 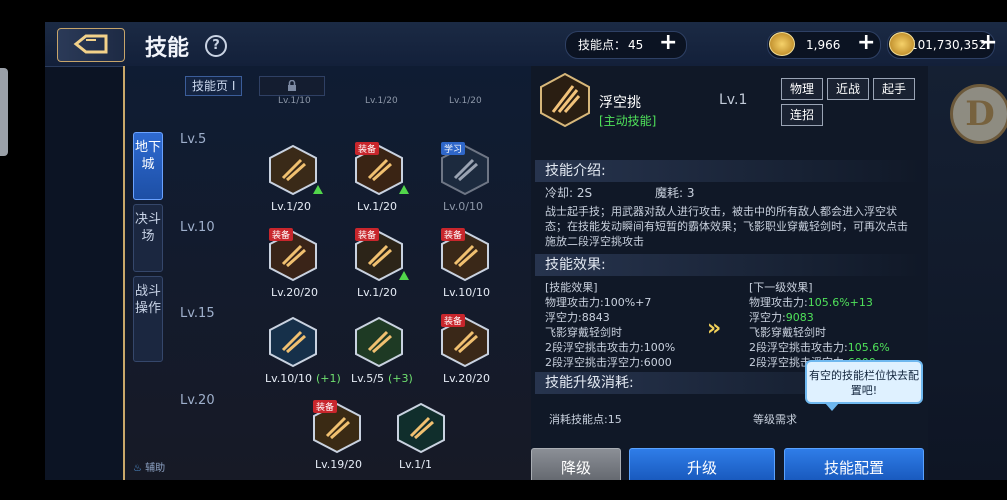 I want to click on effect-line: 浮空力:8843, so click(x=577, y=317).